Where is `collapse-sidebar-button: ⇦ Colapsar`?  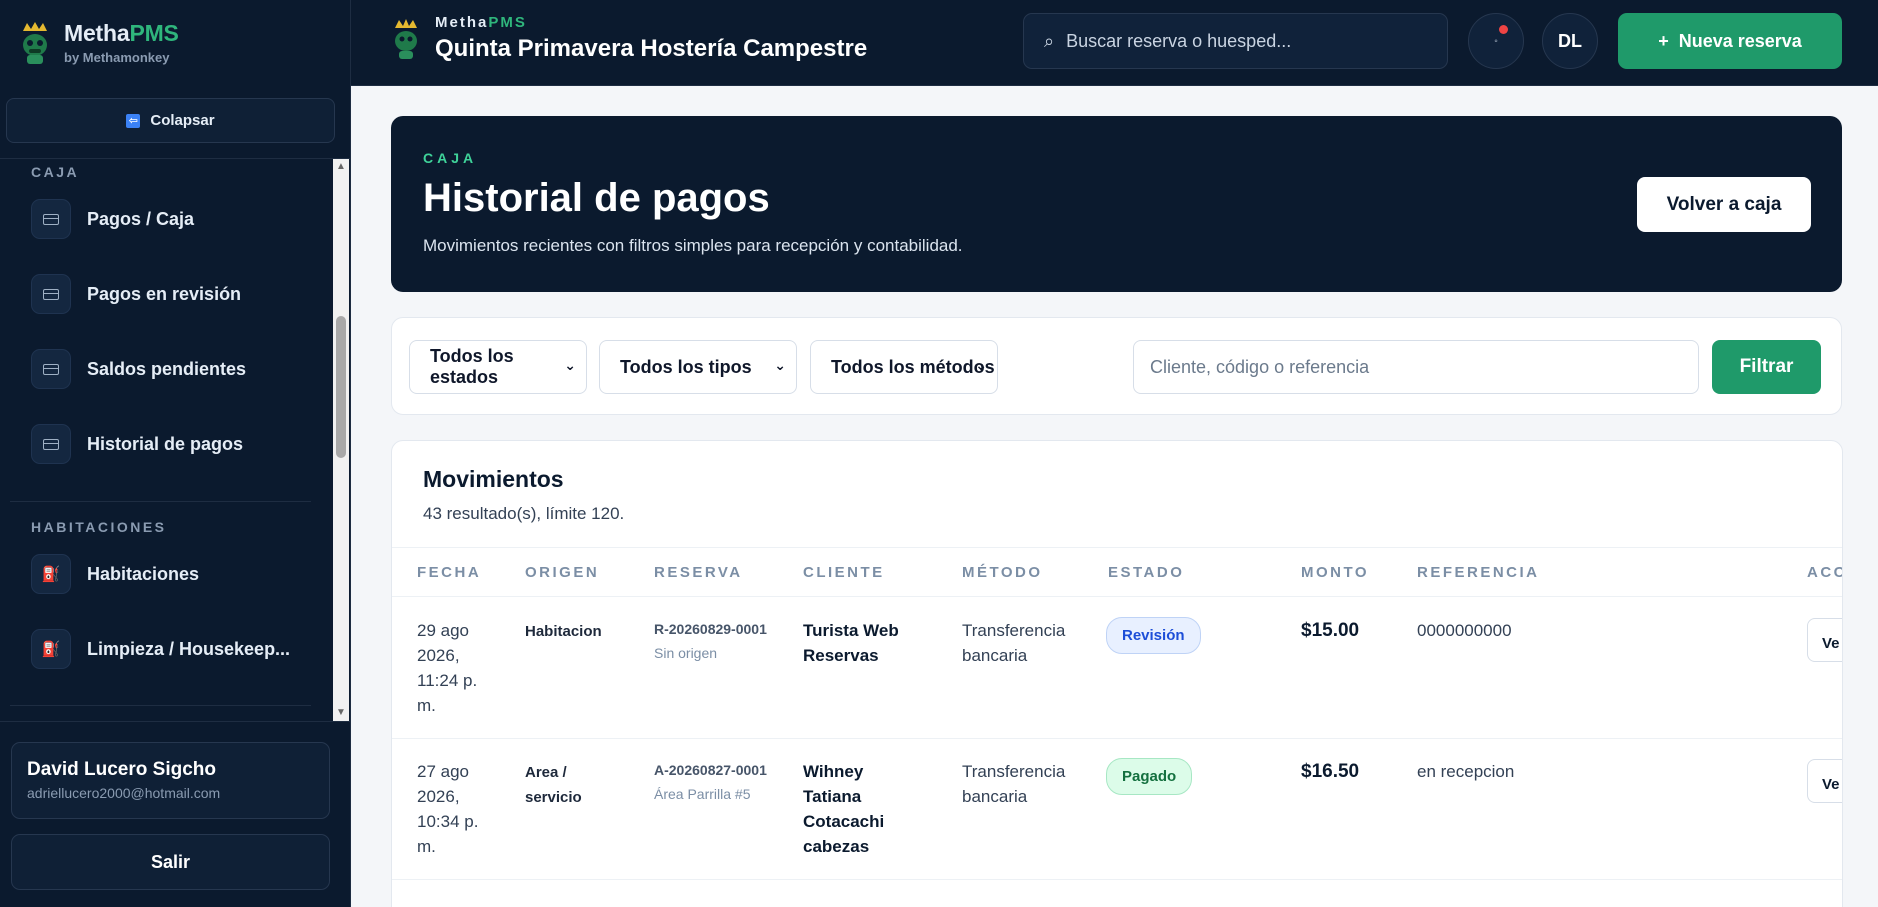 collapse-sidebar-button: ⇦ Colapsar is located at coordinates (170, 120).